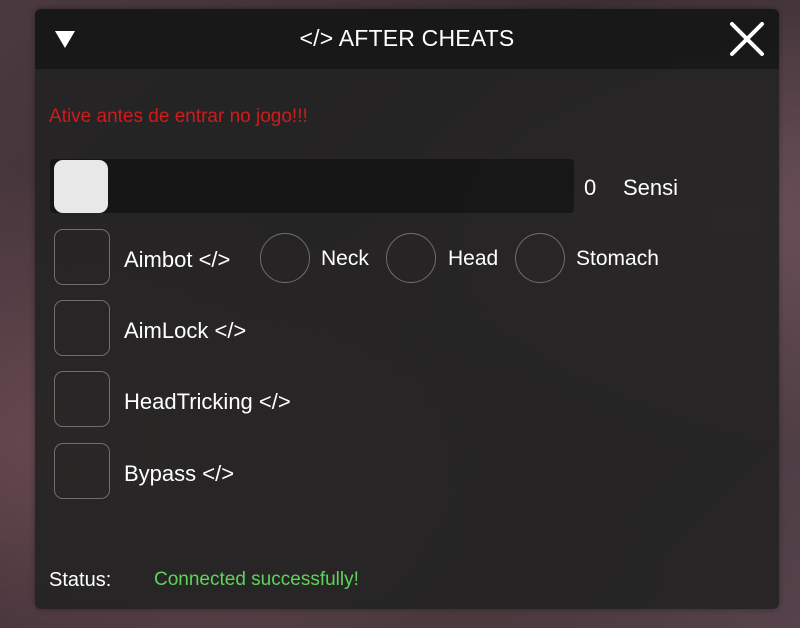 The image size is (800, 628). I want to click on slider-thumb, so click(81, 186).